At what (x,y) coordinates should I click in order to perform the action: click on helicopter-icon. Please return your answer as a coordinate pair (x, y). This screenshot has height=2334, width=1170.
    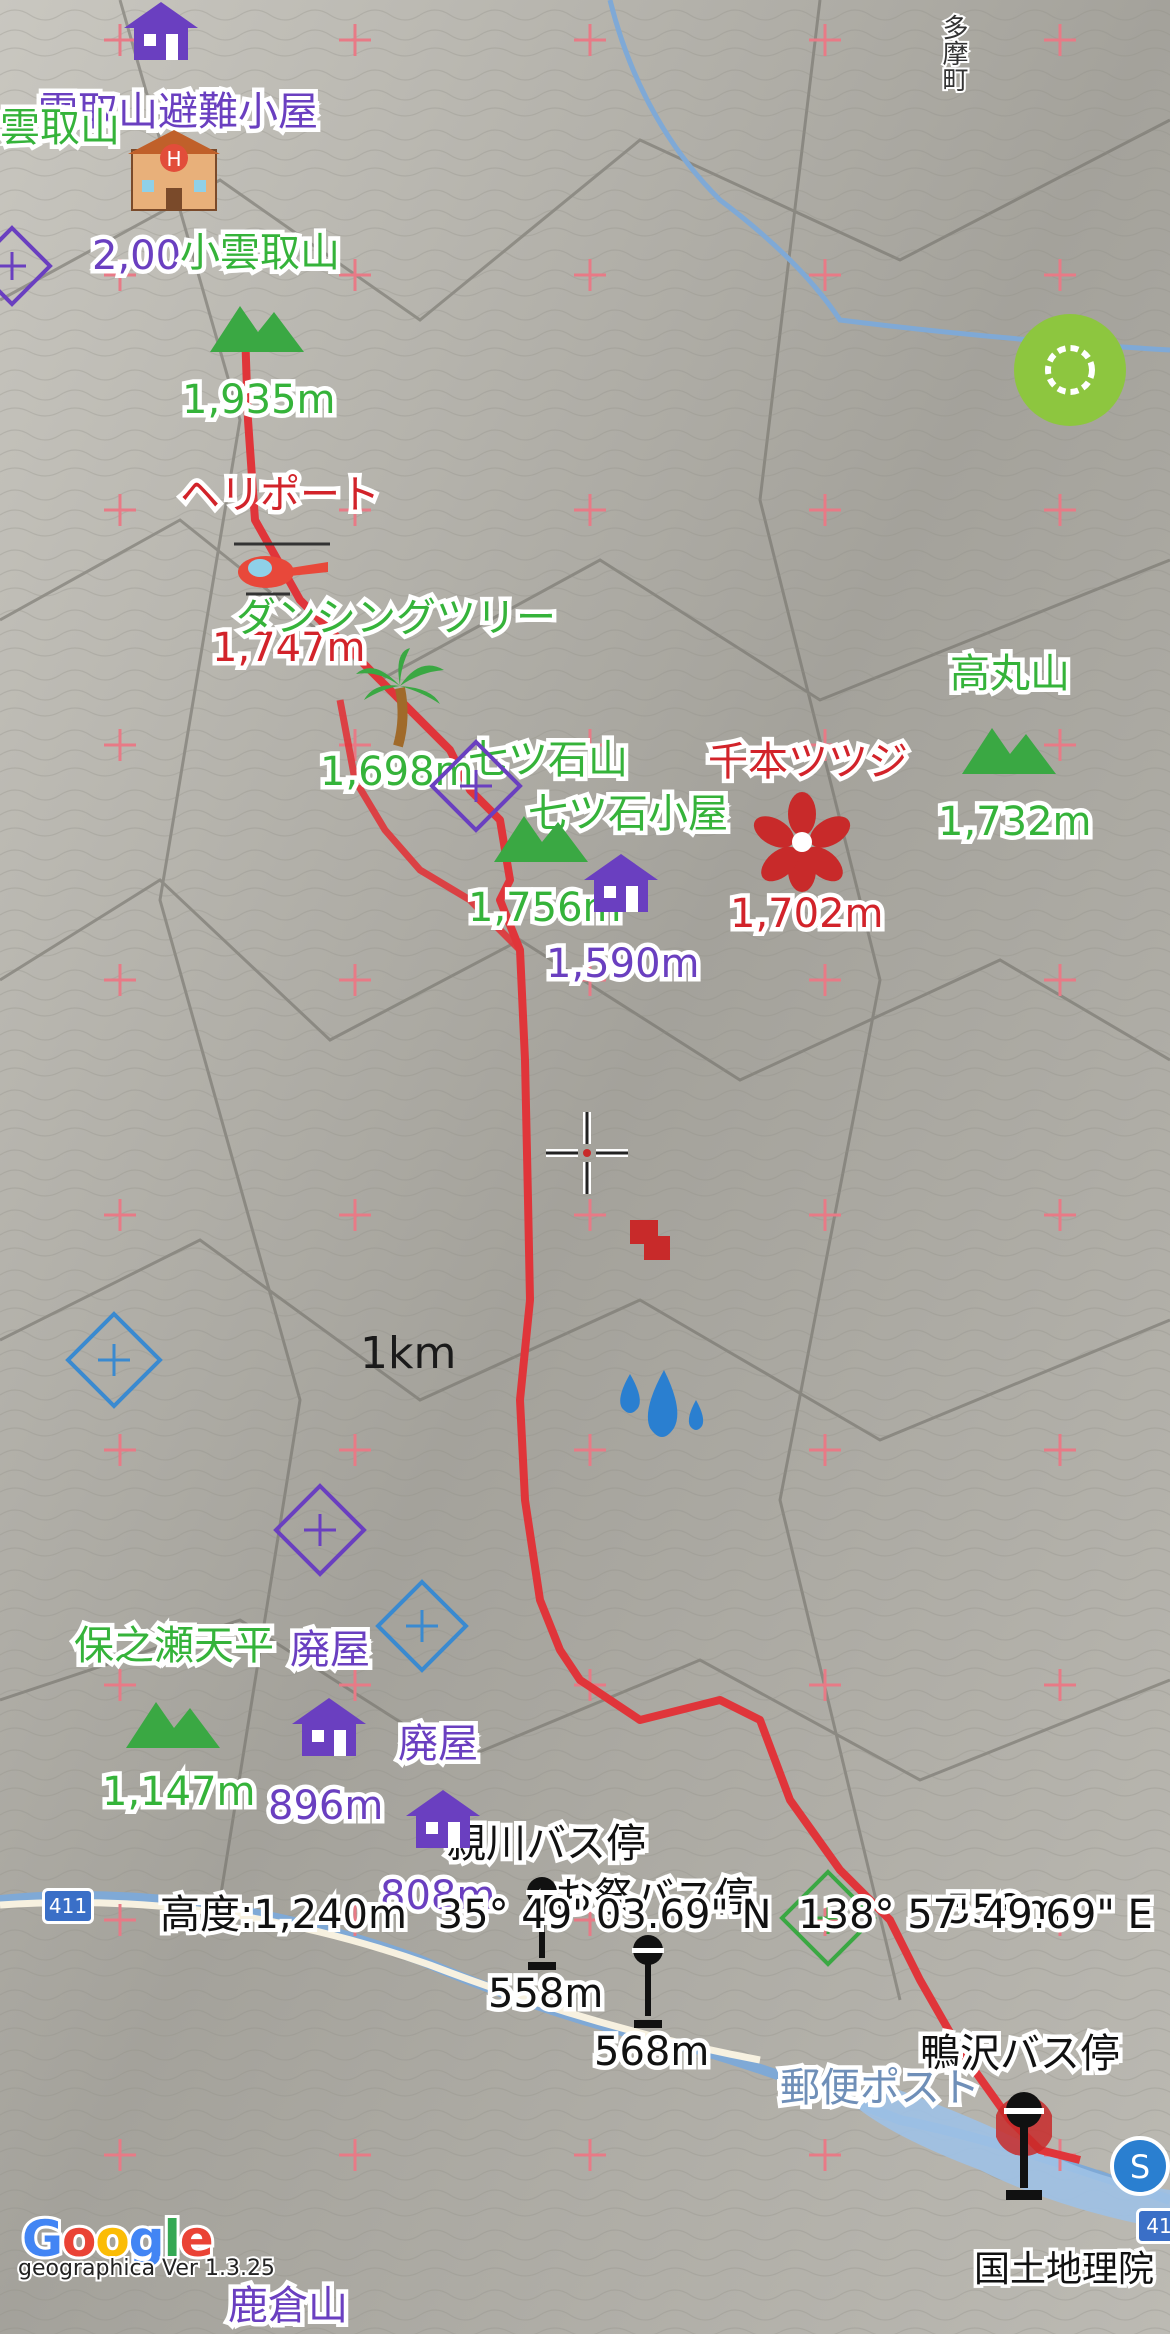
    Looking at the image, I should click on (282, 570).